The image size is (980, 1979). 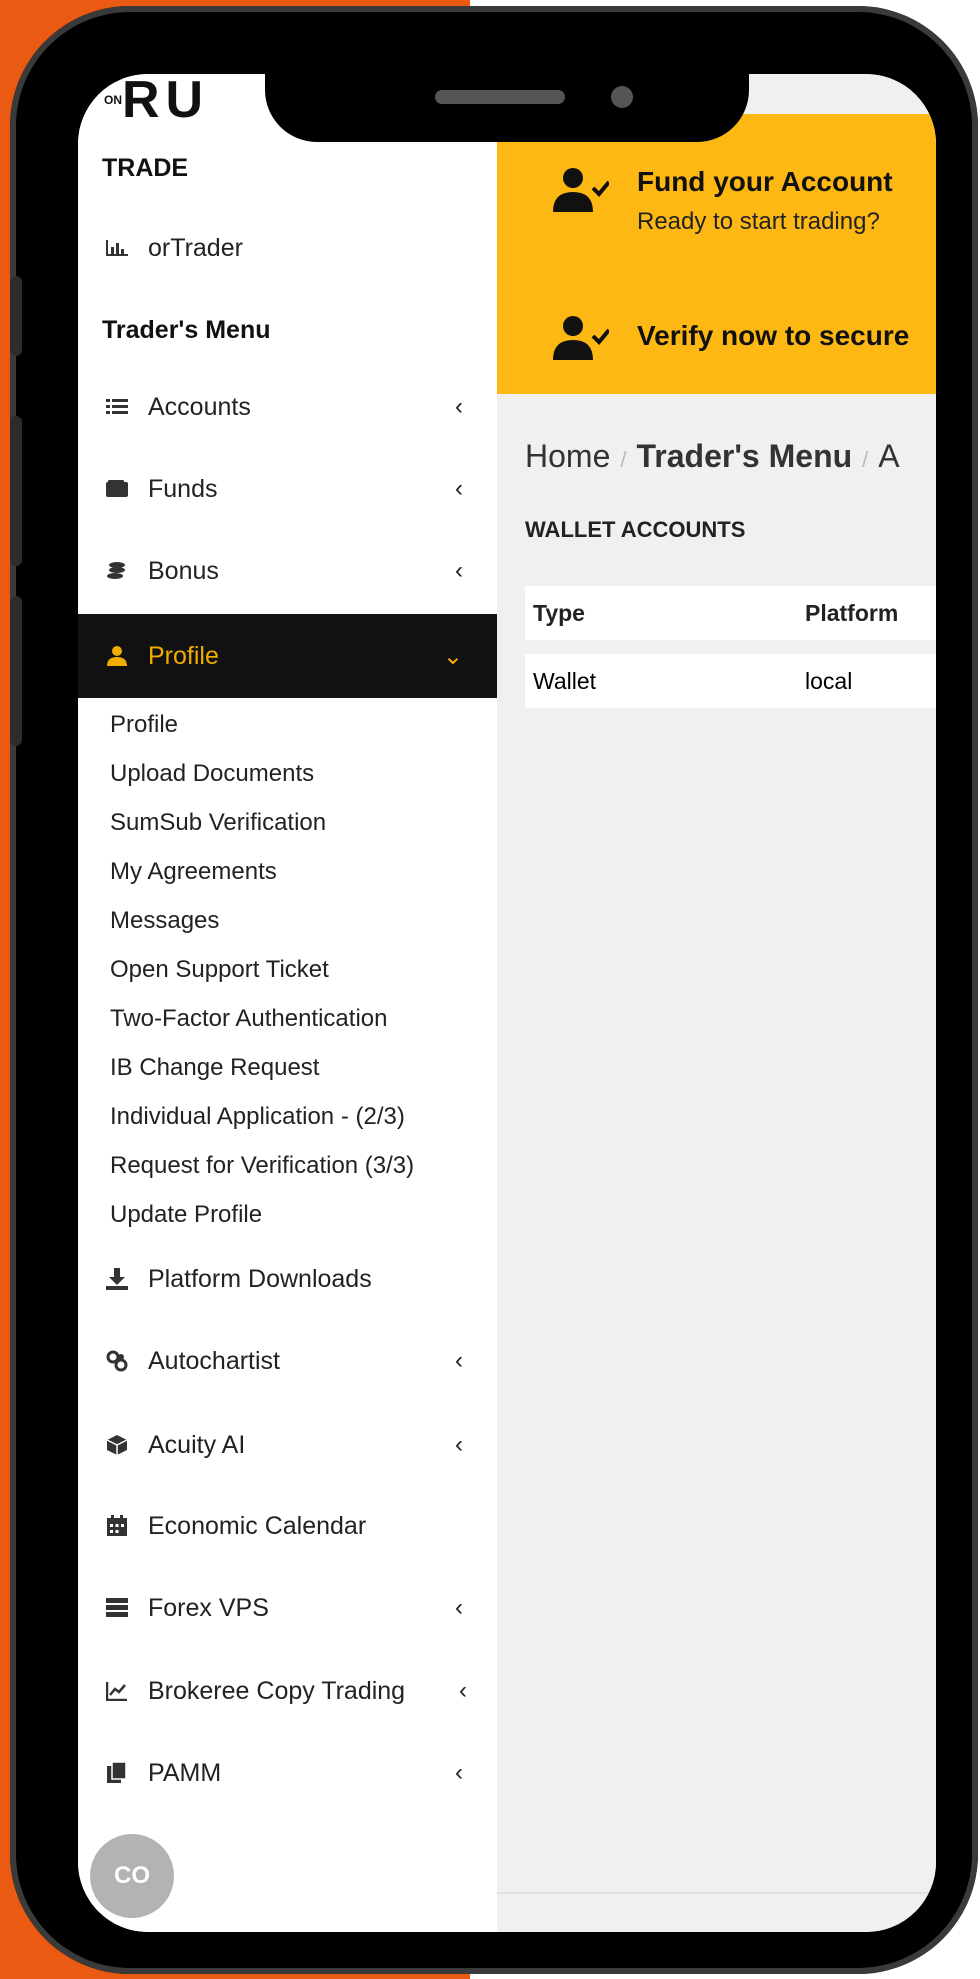 What do you see at coordinates (257, 1525) in the screenshot?
I see `sidebar-item-label: Economic Calendar` at bounding box center [257, 1525].